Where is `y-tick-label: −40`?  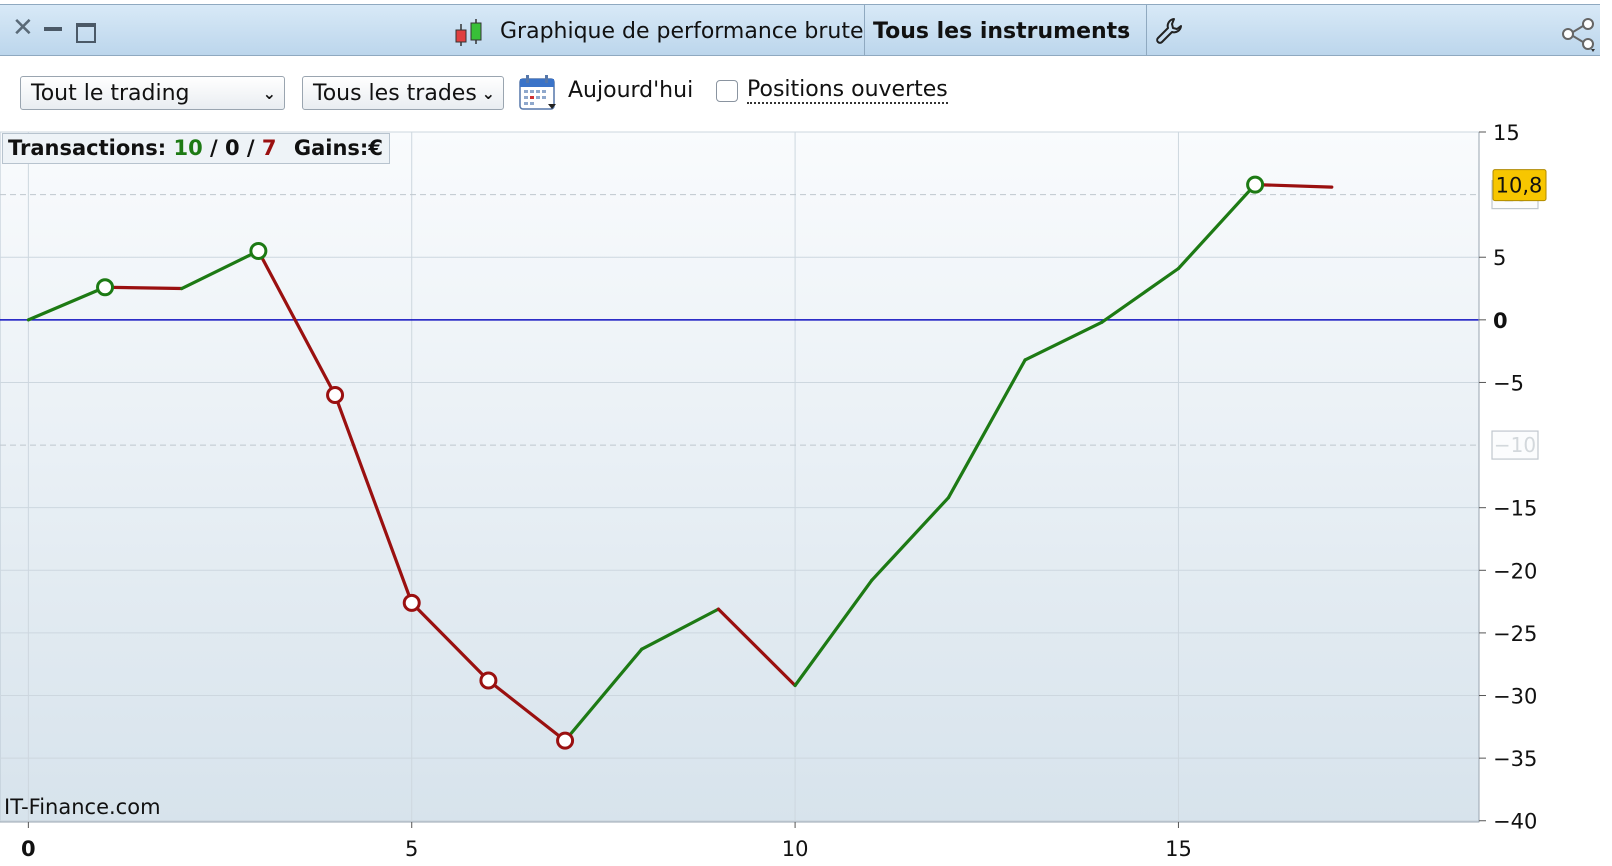
y-tick-label: −40 is located at coordinates (1515, 822).